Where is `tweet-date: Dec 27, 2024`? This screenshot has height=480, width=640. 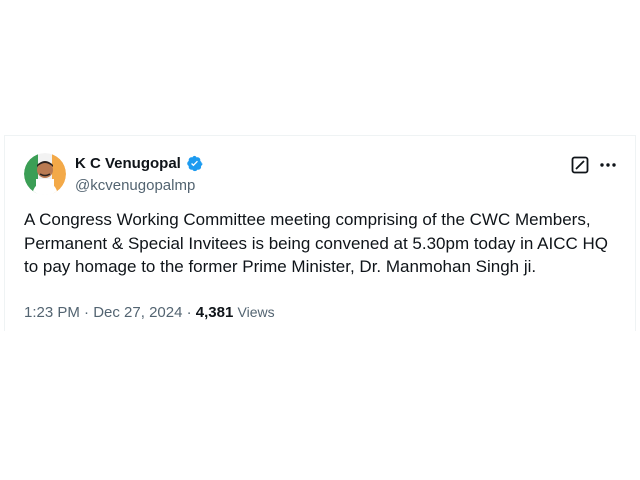
tweet-date: Dec 27, 2024 is located at coordinates (137, 312).